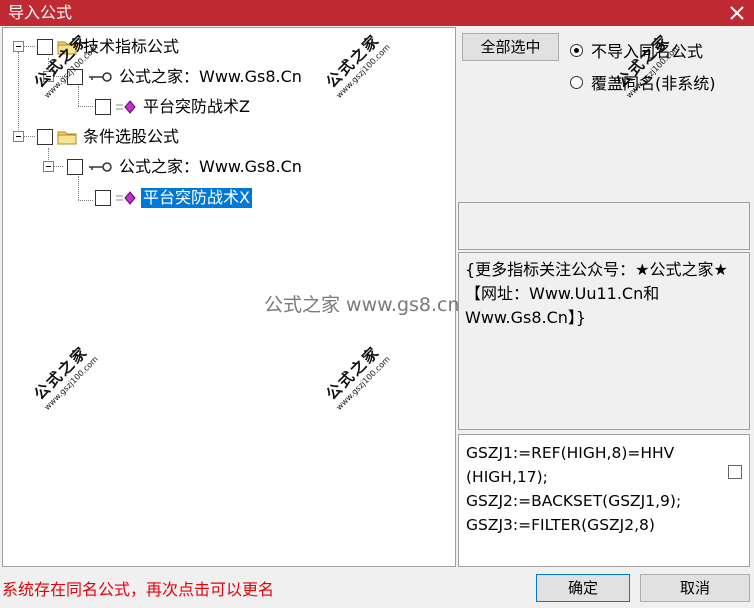 Image resolution: width=754 pixels, height=608 pixels. Describe the element at coordinates (75, 167) in the screenshot. I see `source-2-checkbox` at that location.